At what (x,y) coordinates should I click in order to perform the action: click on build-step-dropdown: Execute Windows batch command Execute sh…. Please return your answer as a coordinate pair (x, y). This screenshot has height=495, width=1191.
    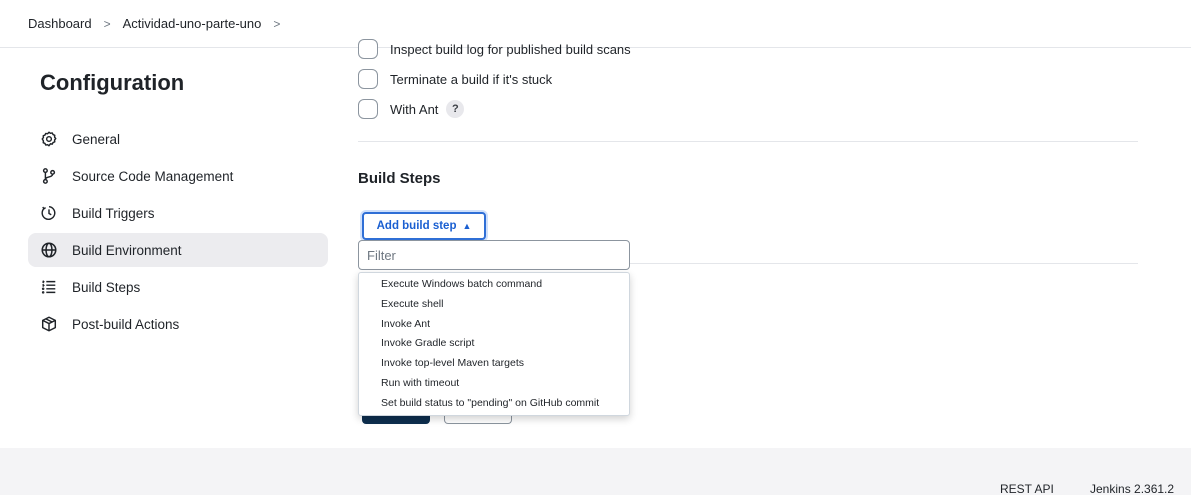
    Looking at the image, I should click on (494, 344).